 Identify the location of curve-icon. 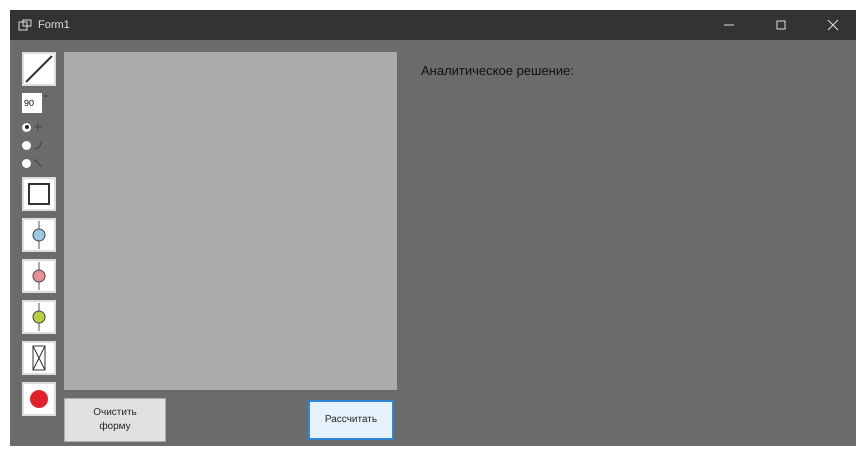
(38, 145).